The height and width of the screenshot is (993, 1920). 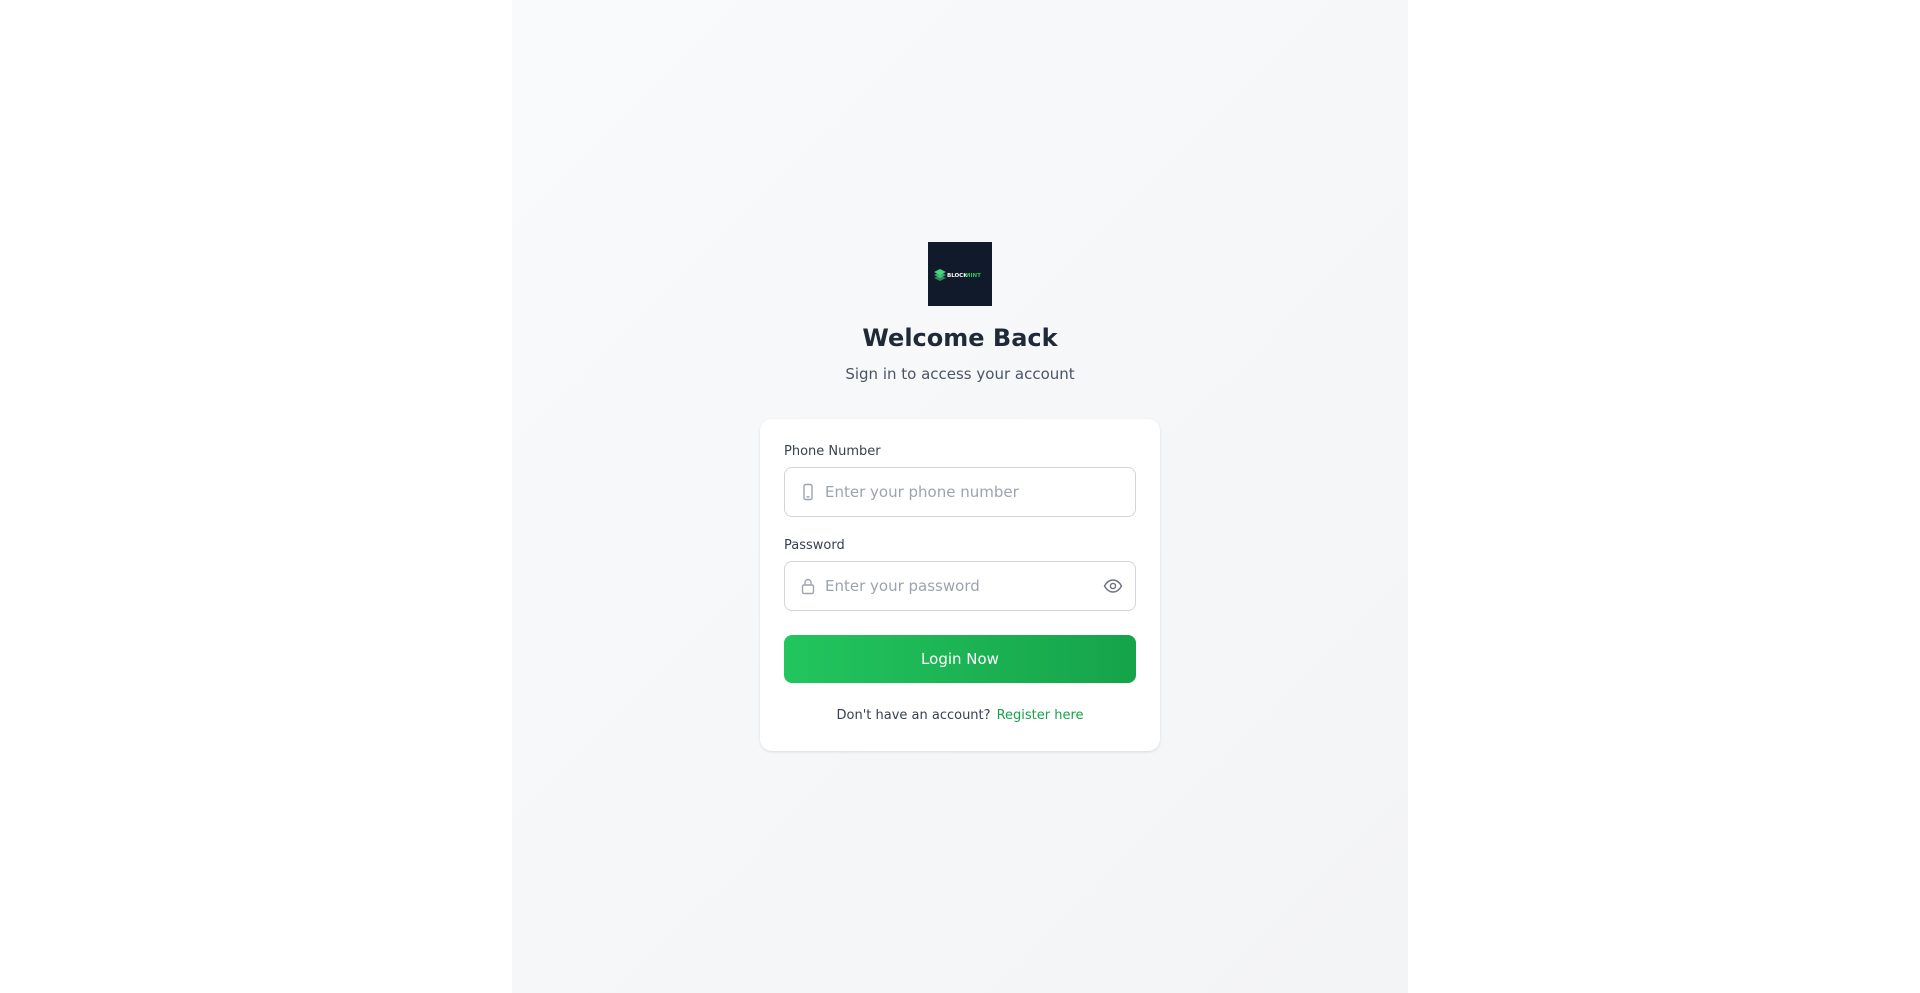 I want to click on login-button: Login Now, so click(x=960, y=659).